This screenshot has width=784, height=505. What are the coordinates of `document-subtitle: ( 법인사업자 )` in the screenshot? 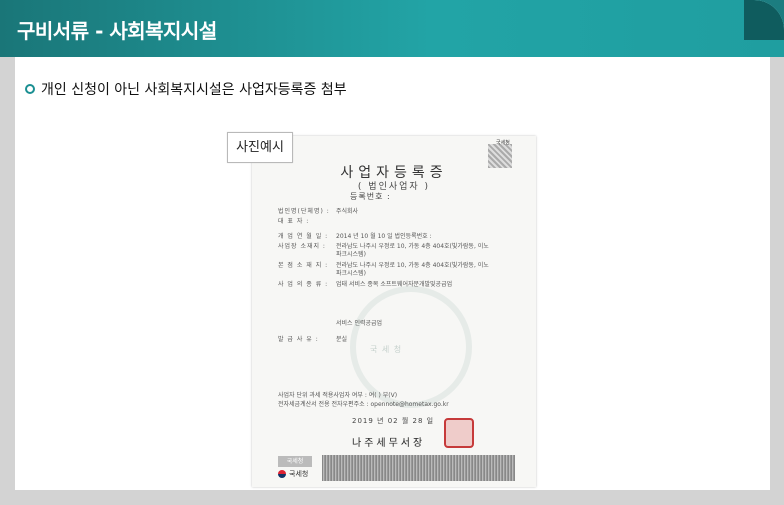 It's located at (394, 187).